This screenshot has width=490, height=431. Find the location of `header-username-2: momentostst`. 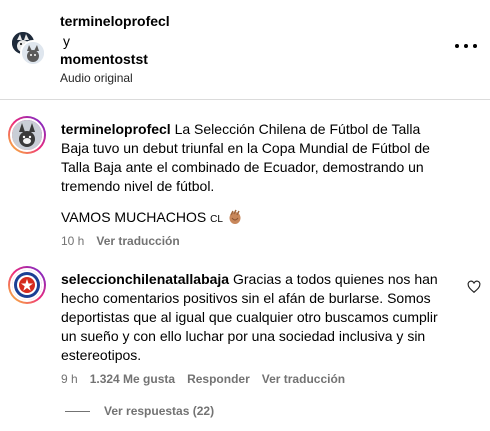

header-username-2: momentostst is located at coordinates (104, 59).